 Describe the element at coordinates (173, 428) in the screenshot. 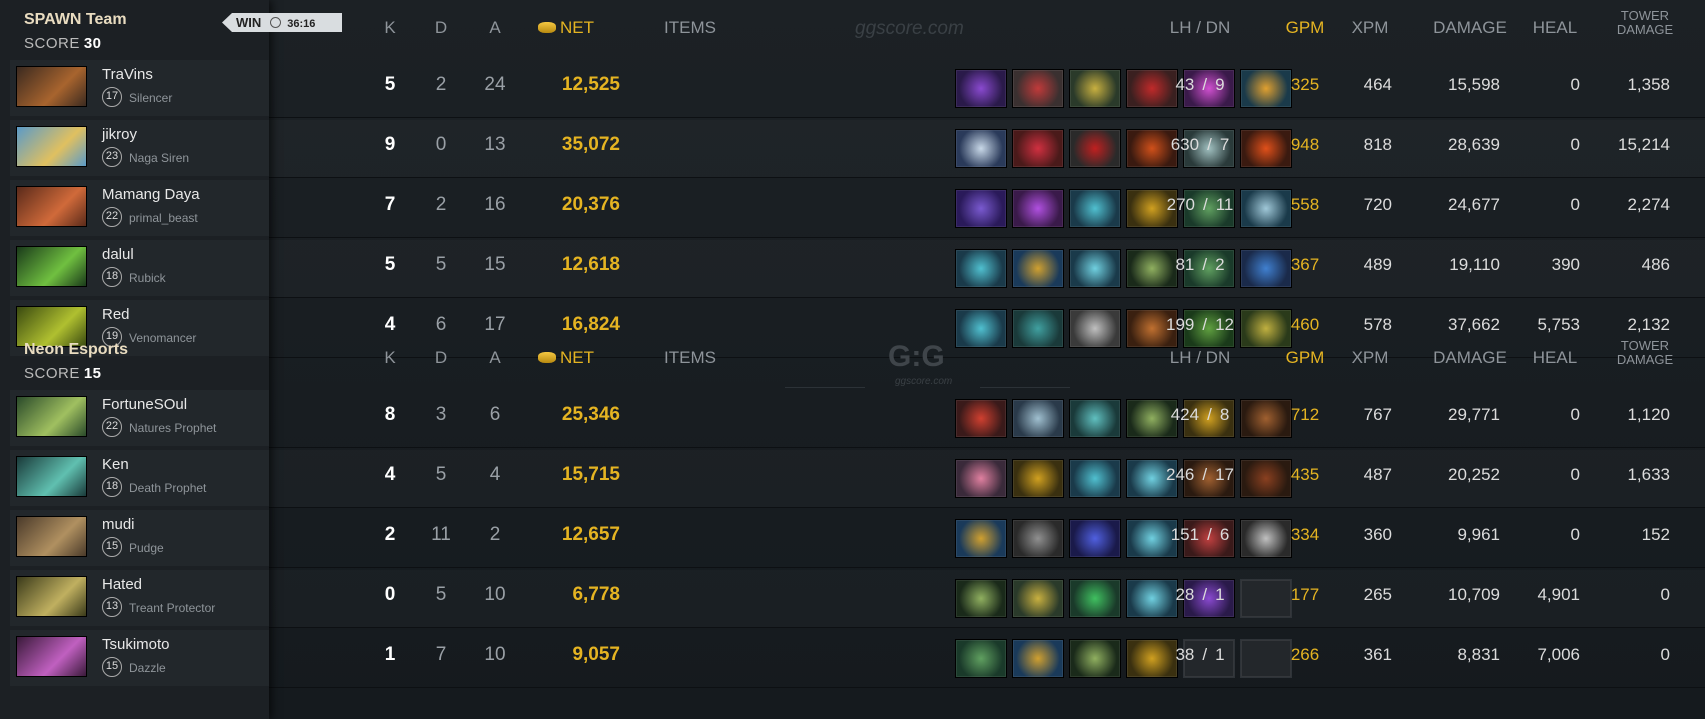

I see `hero-name: Natures Prophet` at that location.